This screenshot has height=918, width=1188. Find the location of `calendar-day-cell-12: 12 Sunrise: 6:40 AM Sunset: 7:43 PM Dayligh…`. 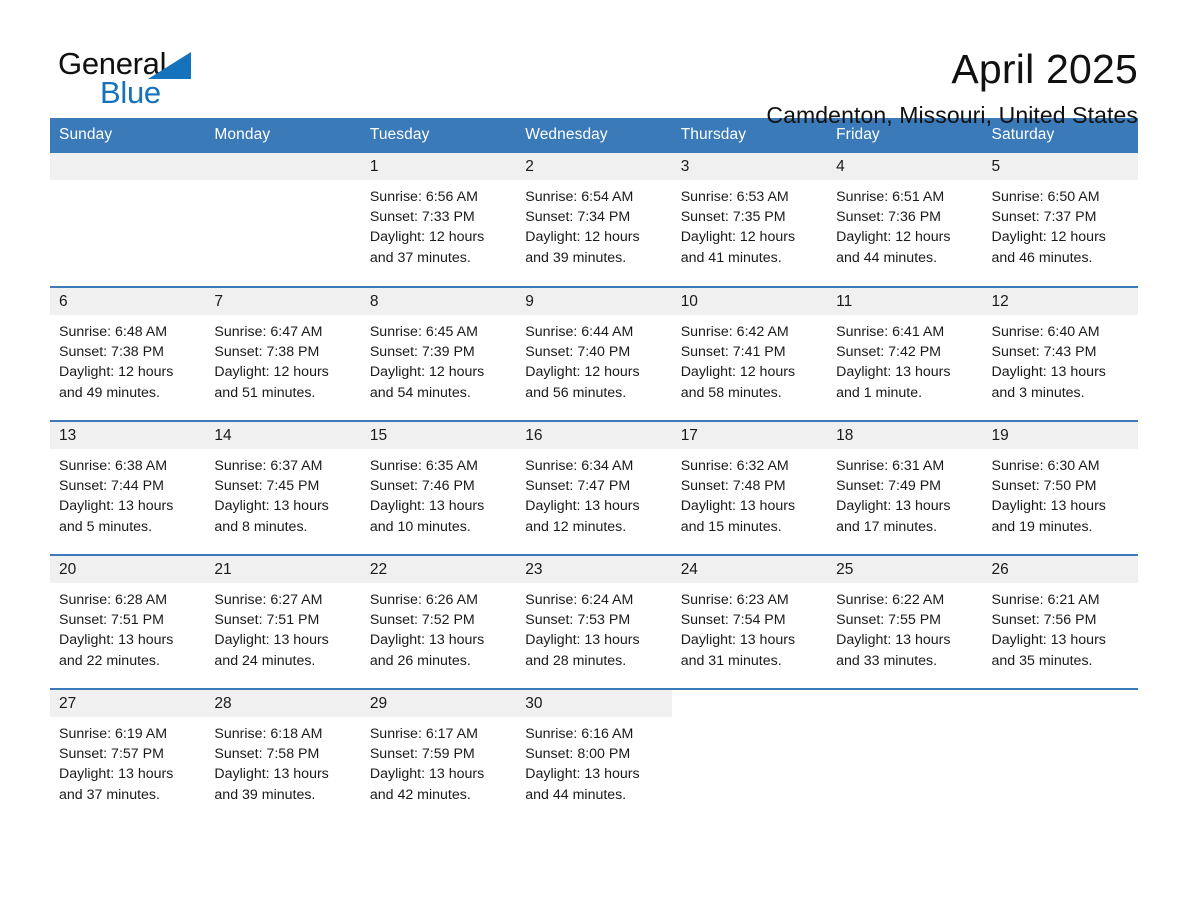

calendar-day-cell-12: 12 Sunrise: 6:40 AM Sunset: 7:43 PM Dayligh… is located at coordinates (1060, 353).